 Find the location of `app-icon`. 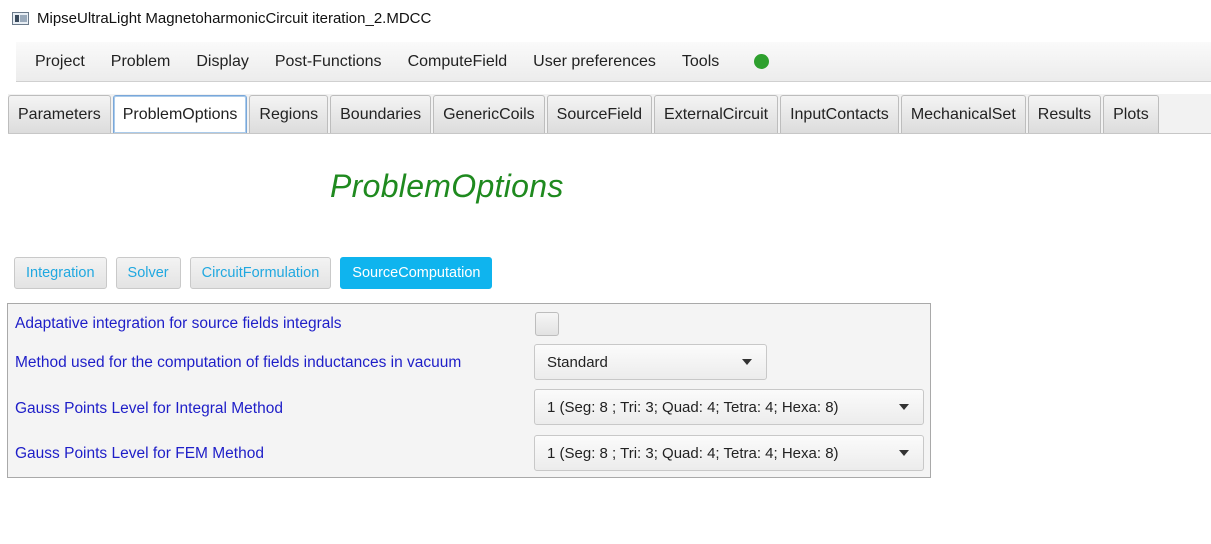

app-icon is located at coordinates (20, 18).